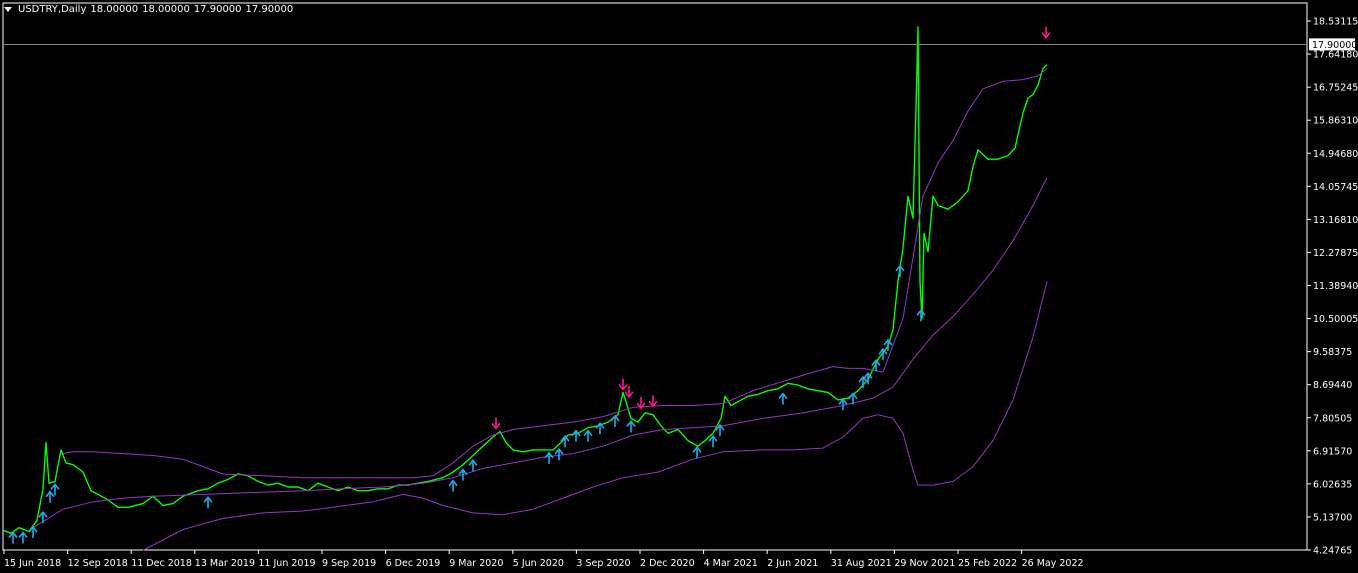  Describe the element at coordinates (476, 563) in the screenshot. I see `x-tick-label: 9 Mar 2020` at that location.